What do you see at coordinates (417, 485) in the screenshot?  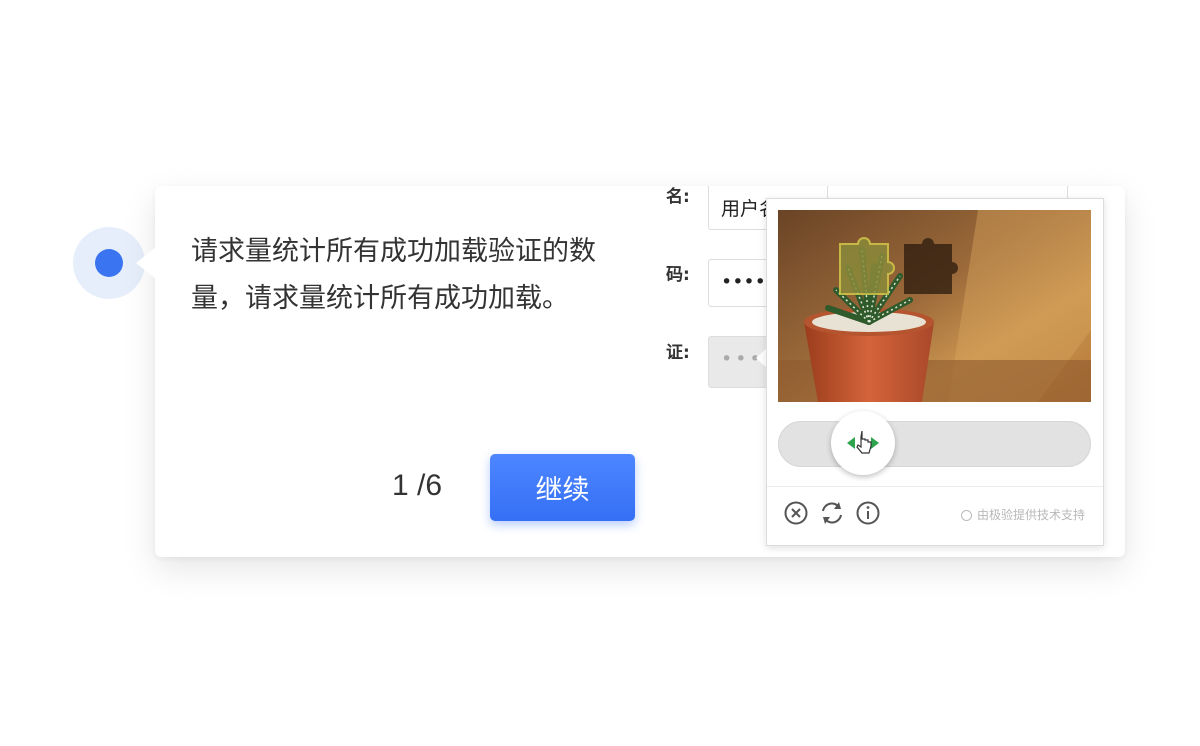 I see `step-counter: 1 /6` at bounding box center [417, 485].